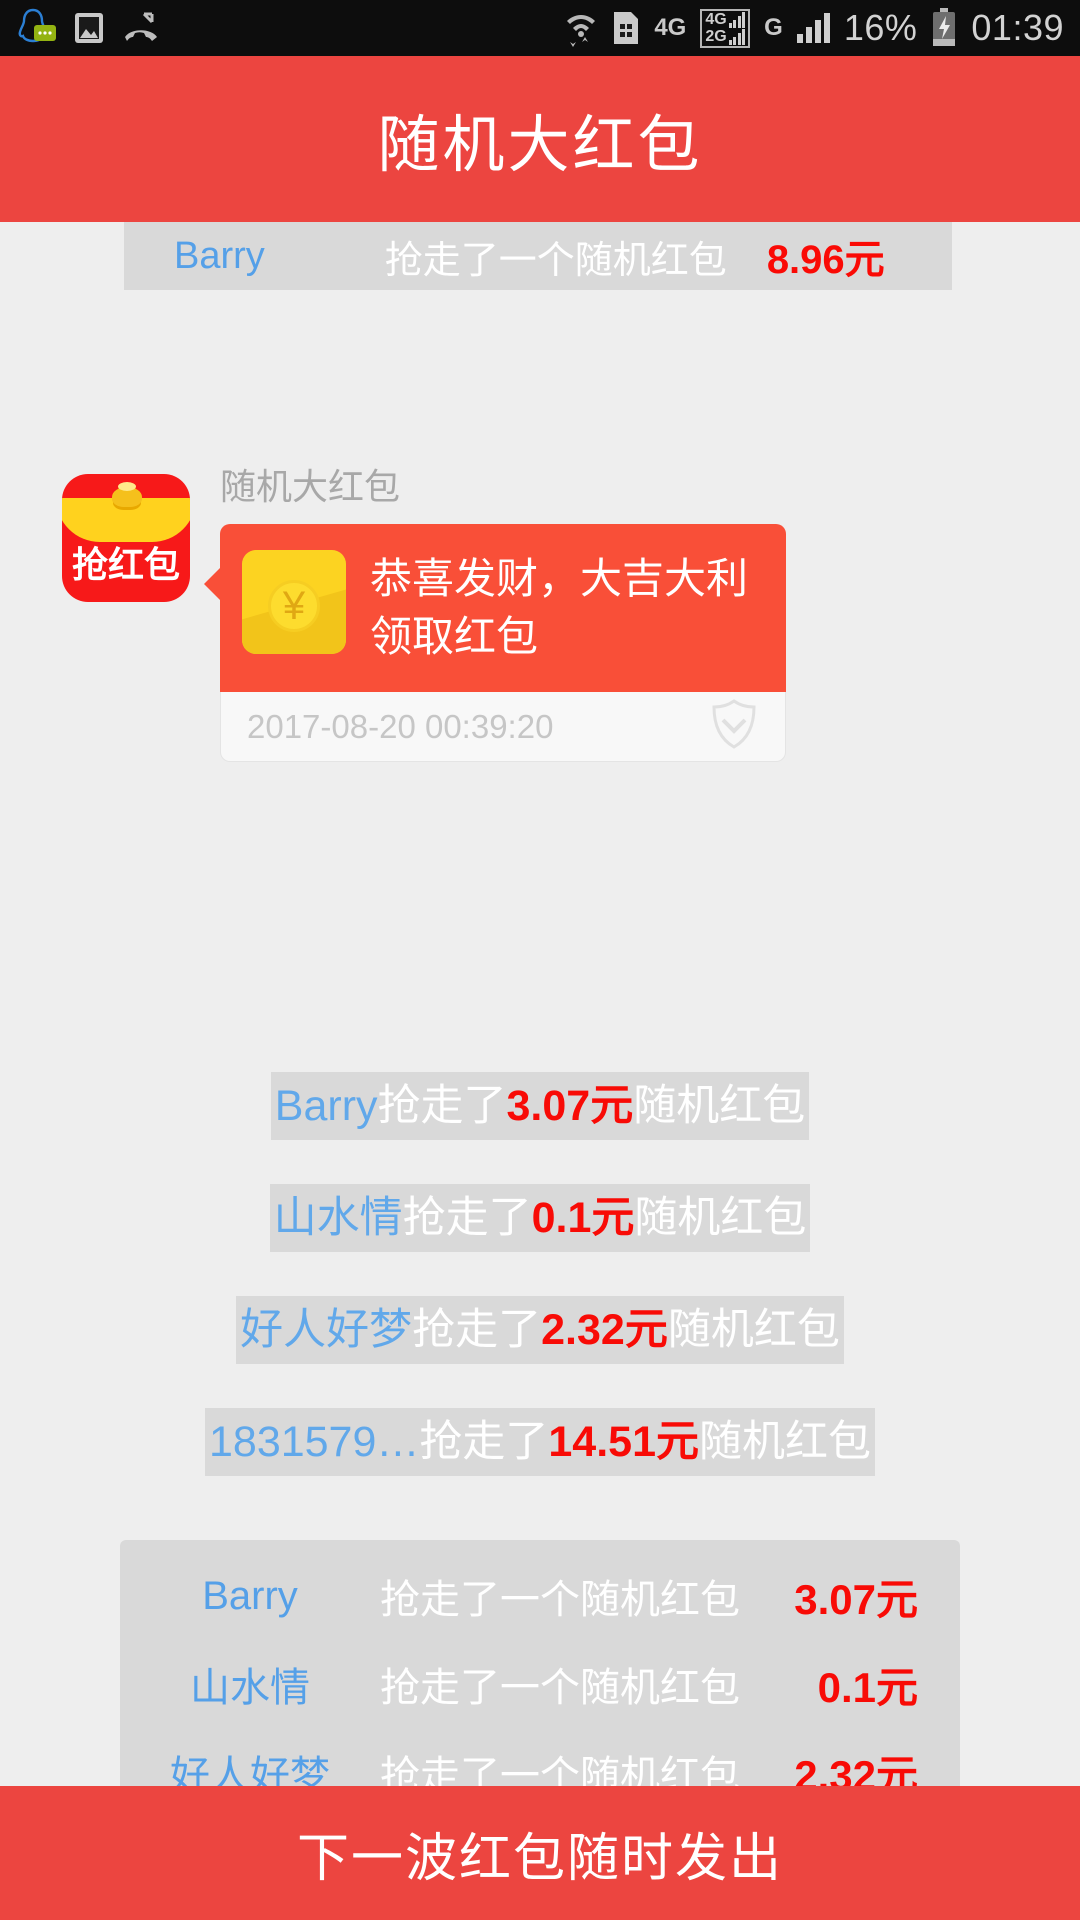  Describe the element at coordinates (604, 1330) in the screenshot. I see `inline-amount: 2.32元` at that location.